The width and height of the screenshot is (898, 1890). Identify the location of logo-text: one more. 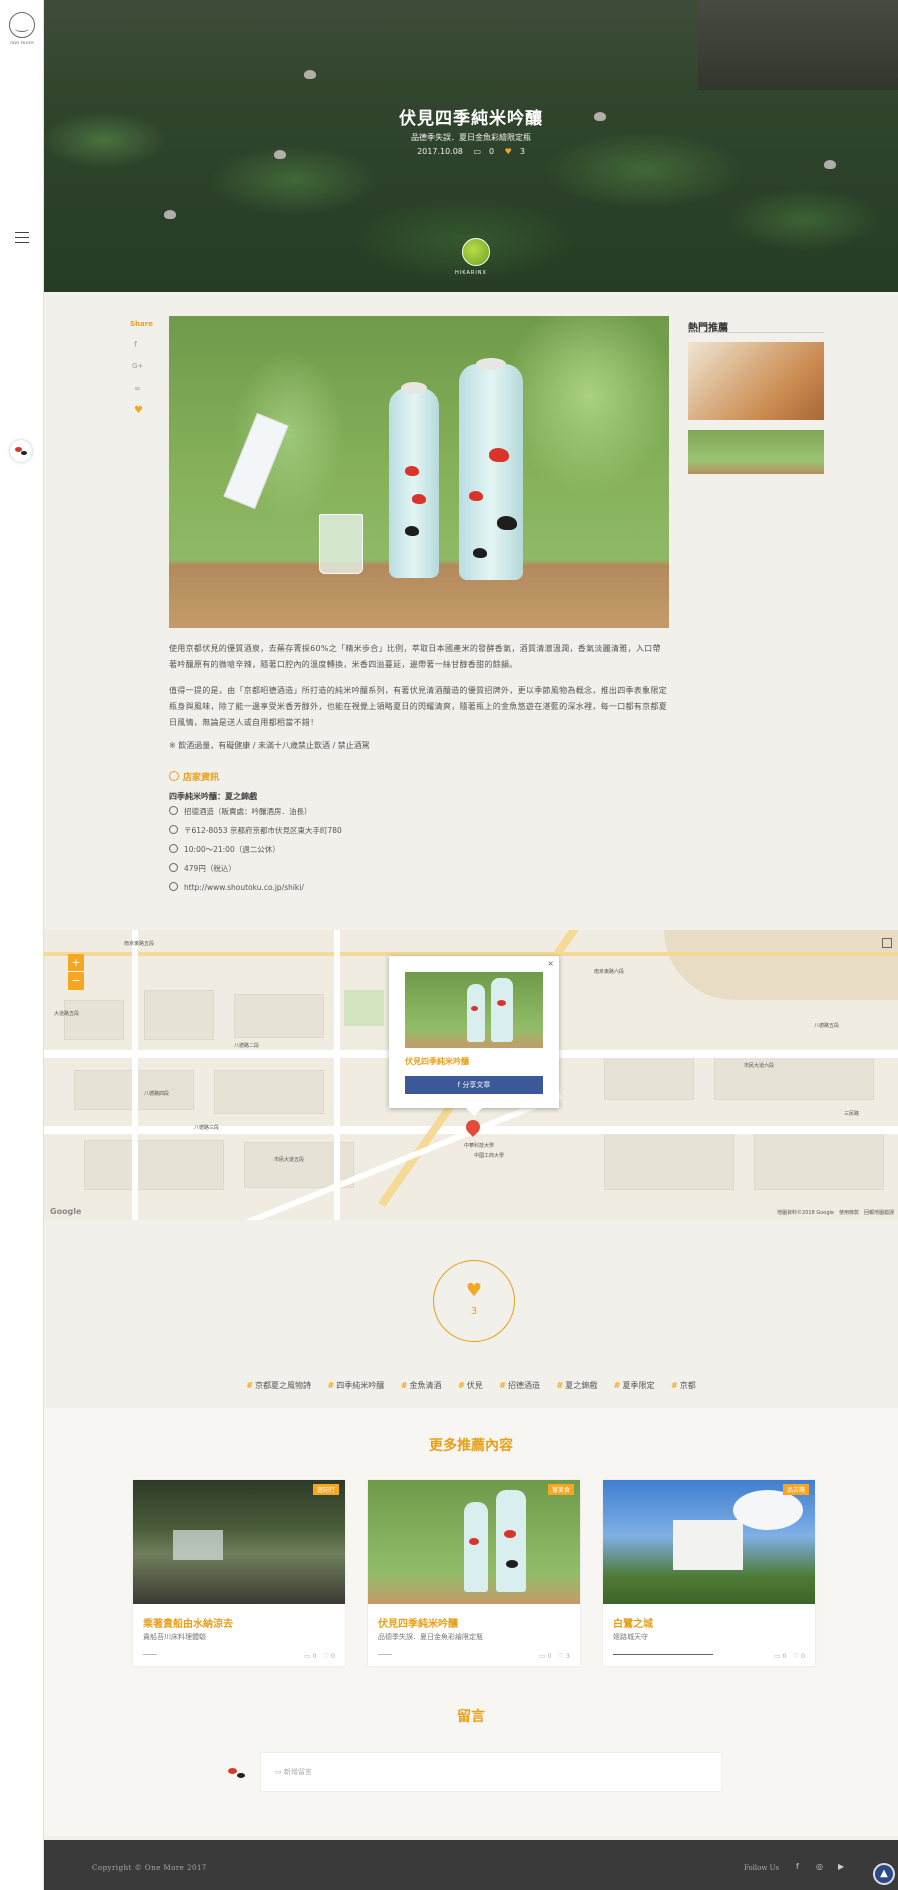
(22, 43).